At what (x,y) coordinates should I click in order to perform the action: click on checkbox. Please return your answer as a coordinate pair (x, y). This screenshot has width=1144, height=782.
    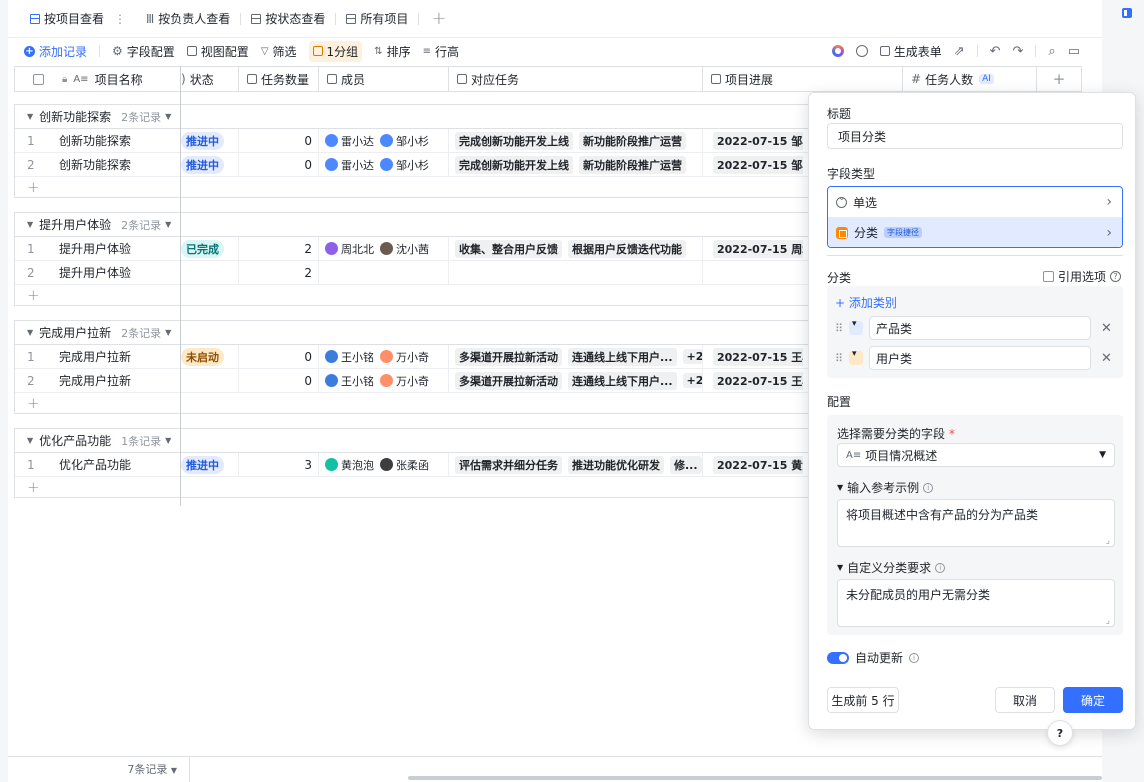
    Looking at the image, I should click on (1048, 276).